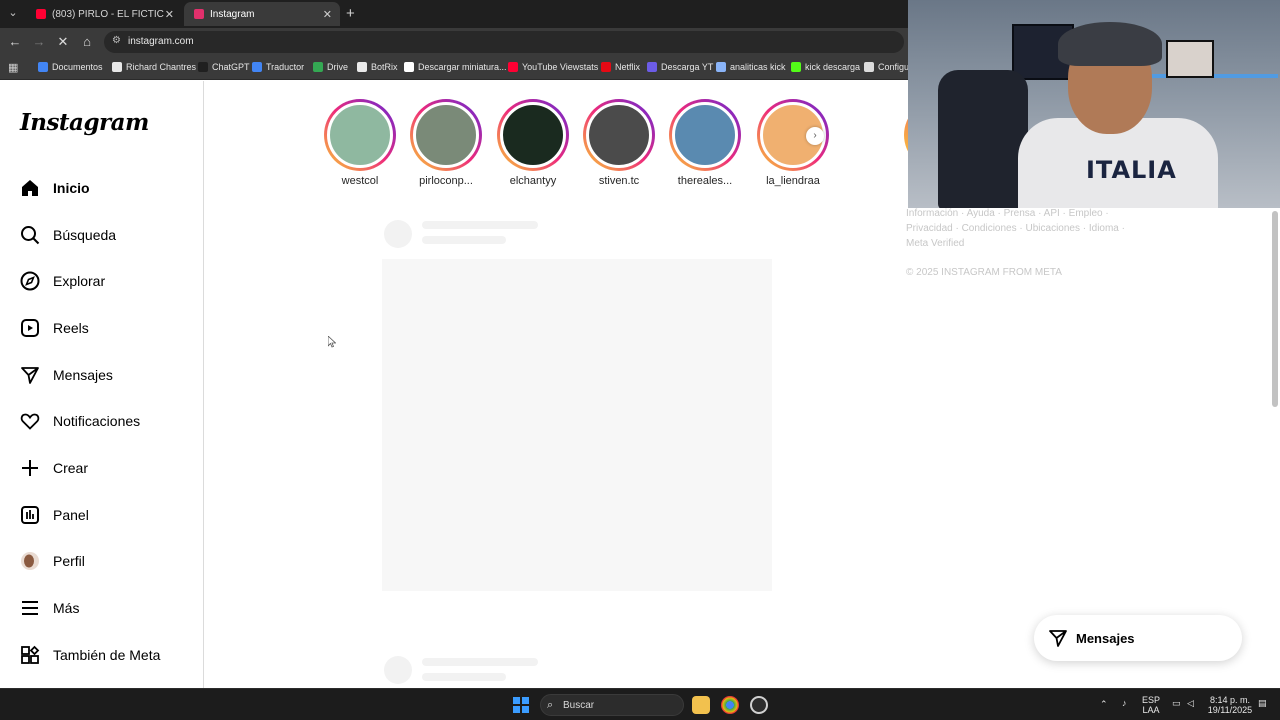 The height and width of the screenshot is (720, 1280). What do you see at coordinates (161, 41) in the screenshot?
I see `url-text: instagram.com` at bounding box center [161, 41].